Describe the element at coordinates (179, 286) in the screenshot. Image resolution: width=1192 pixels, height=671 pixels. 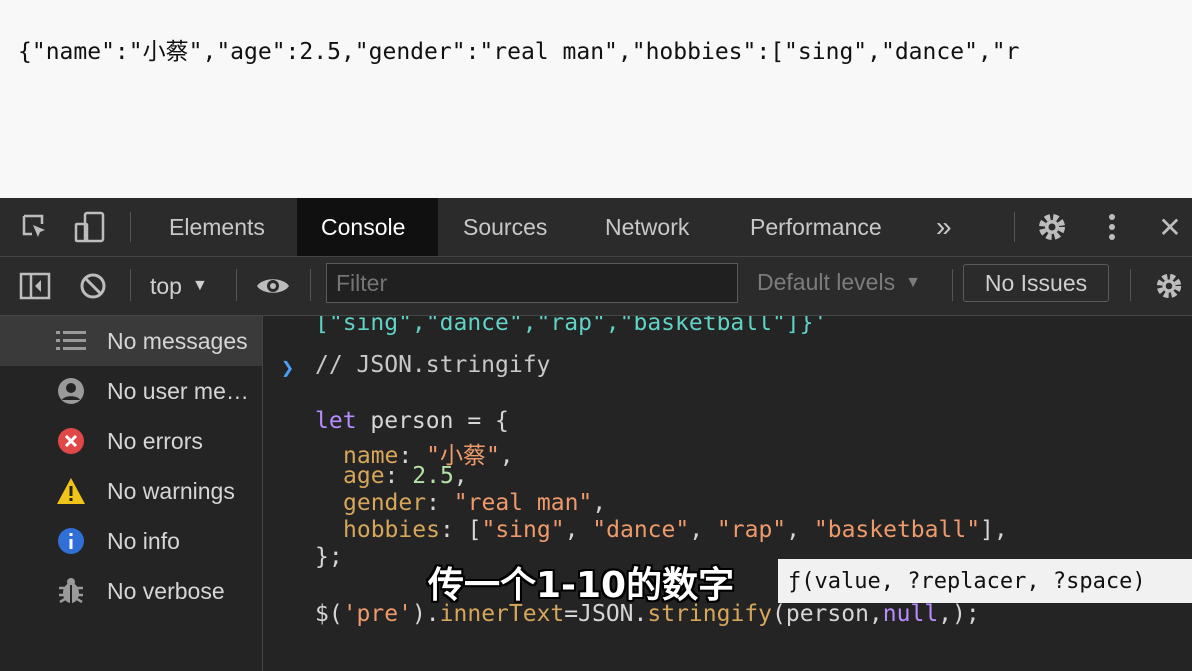
I see `context-selector: top ▼` at that location.